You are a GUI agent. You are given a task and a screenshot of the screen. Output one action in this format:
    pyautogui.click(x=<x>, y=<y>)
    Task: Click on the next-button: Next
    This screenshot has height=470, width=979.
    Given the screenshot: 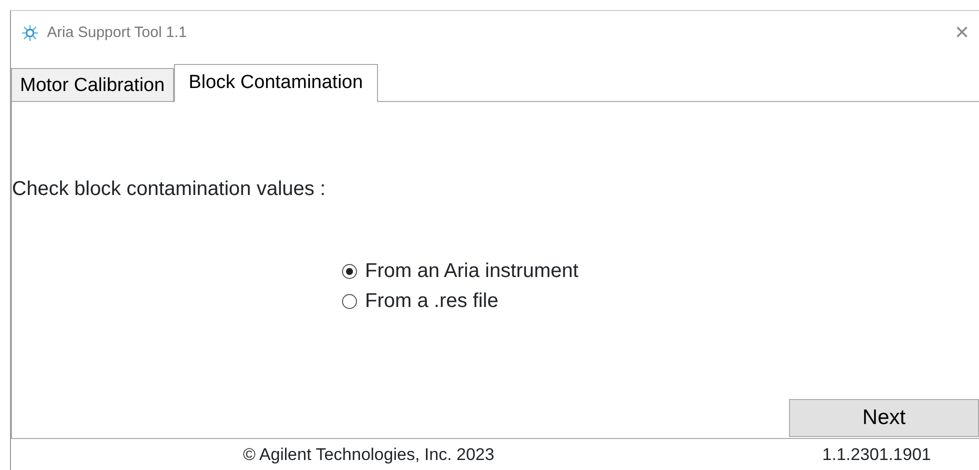 What is the action you would take?
    pyautogui.click(x=884, y=418)
    